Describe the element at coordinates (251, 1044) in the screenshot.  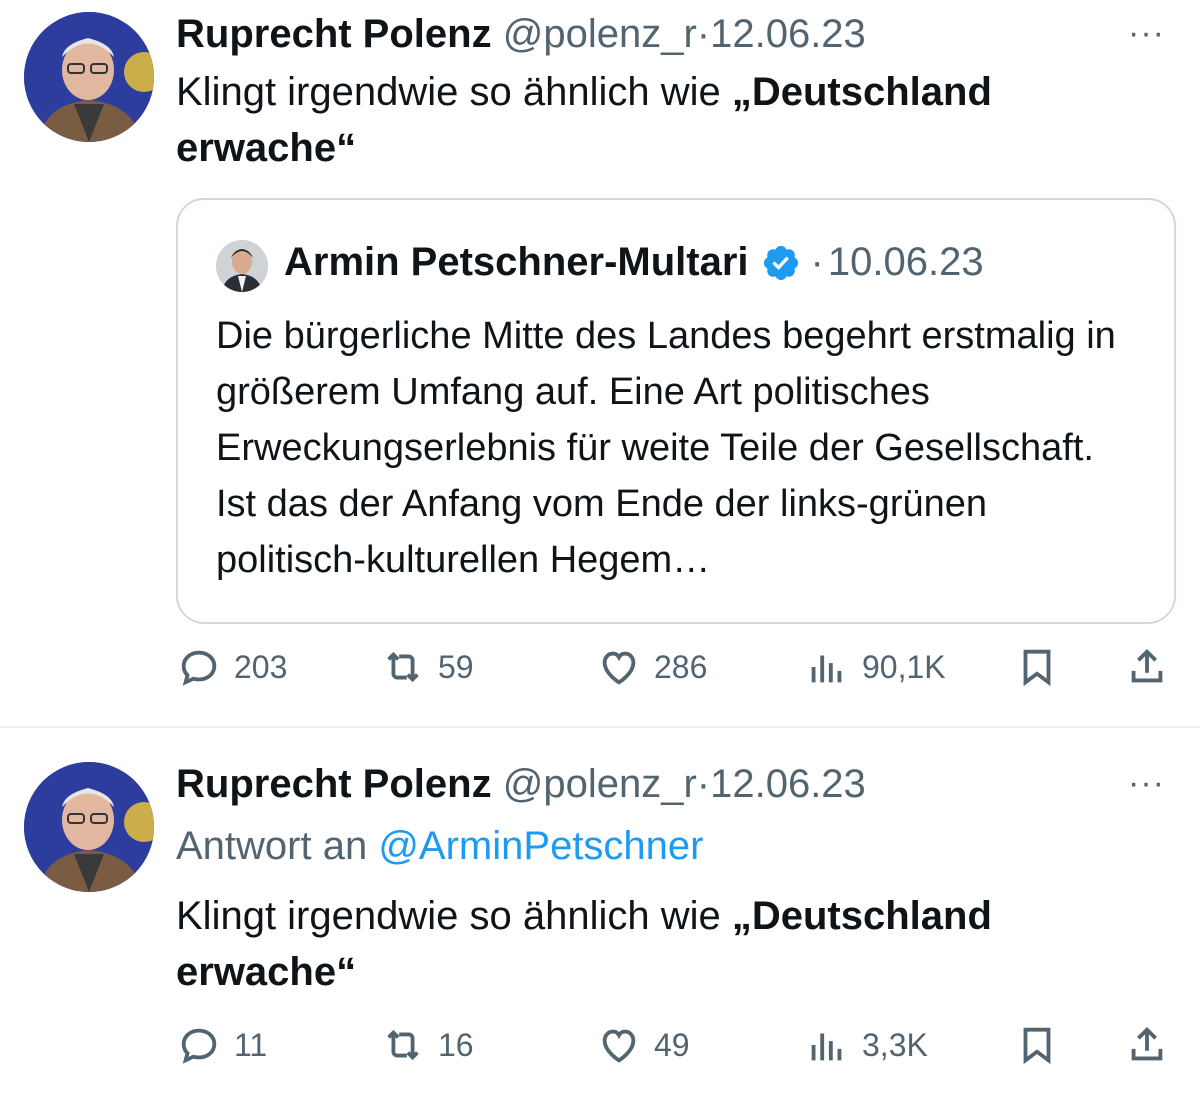
I see `reply-count: 11` at that location.